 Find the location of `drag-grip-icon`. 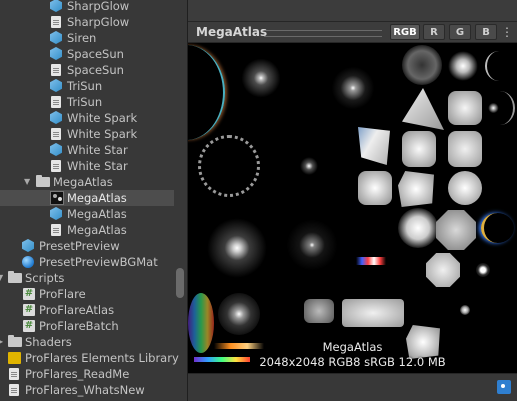

drag-grip-icon is located at coordinates (323, 33).